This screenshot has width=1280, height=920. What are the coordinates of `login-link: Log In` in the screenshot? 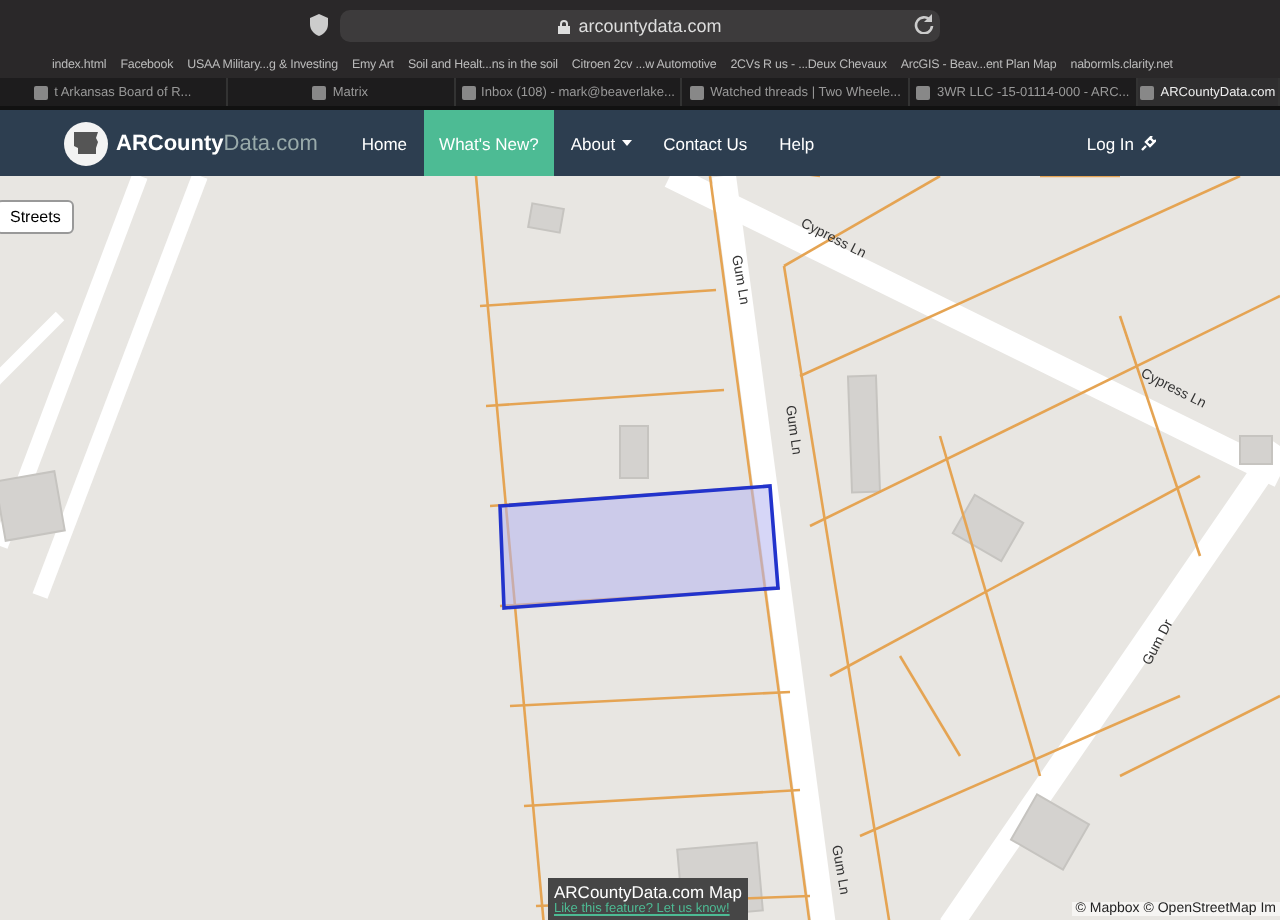 It's located at (1121, 143).